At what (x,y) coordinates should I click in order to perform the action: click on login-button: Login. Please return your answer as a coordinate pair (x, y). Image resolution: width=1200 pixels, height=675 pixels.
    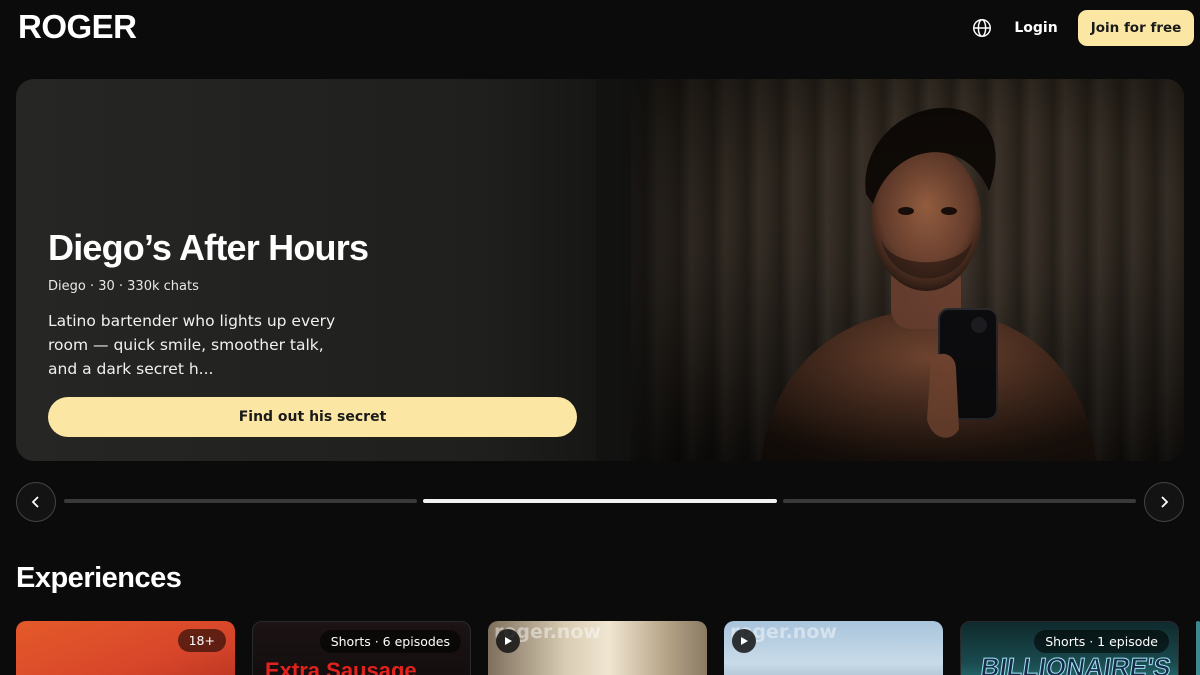
    Looking at the image, I should click on (1036, 28).